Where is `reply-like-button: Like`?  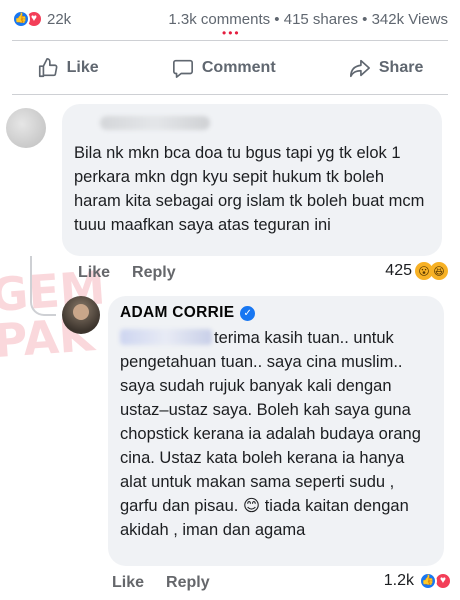
reply-like-button: Like is located at coordinates (128, 583).